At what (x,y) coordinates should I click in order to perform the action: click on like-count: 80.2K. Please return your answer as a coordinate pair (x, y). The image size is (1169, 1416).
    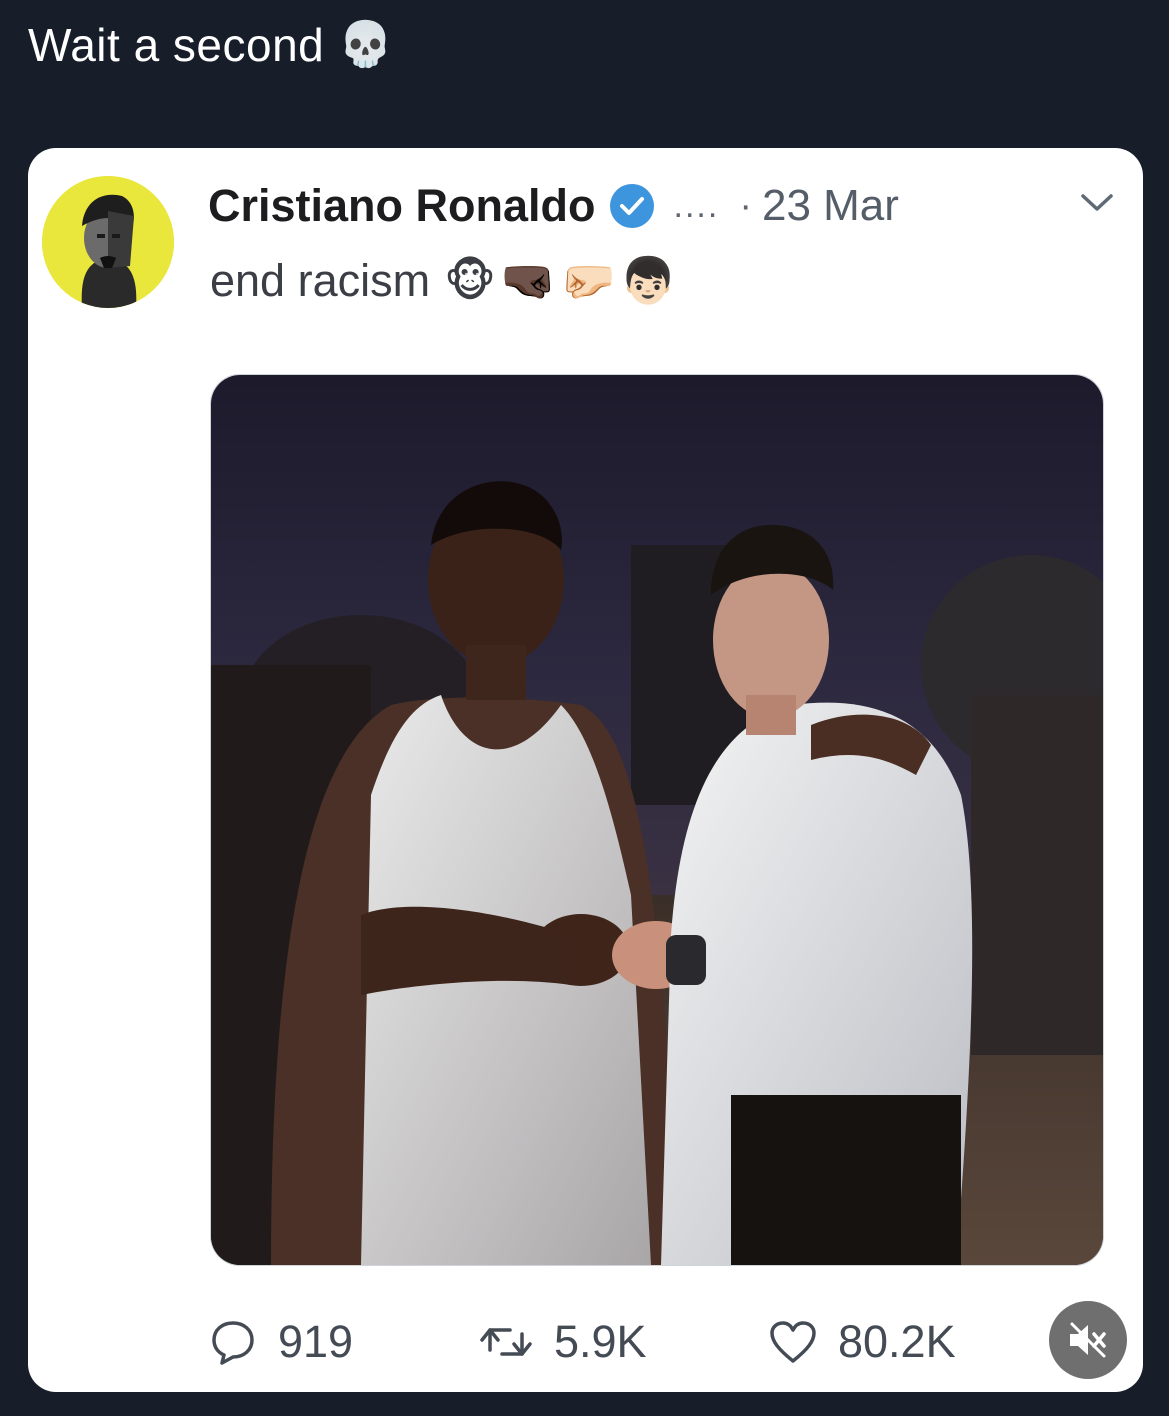
    Looking at the image, I should click on (897, 1341).